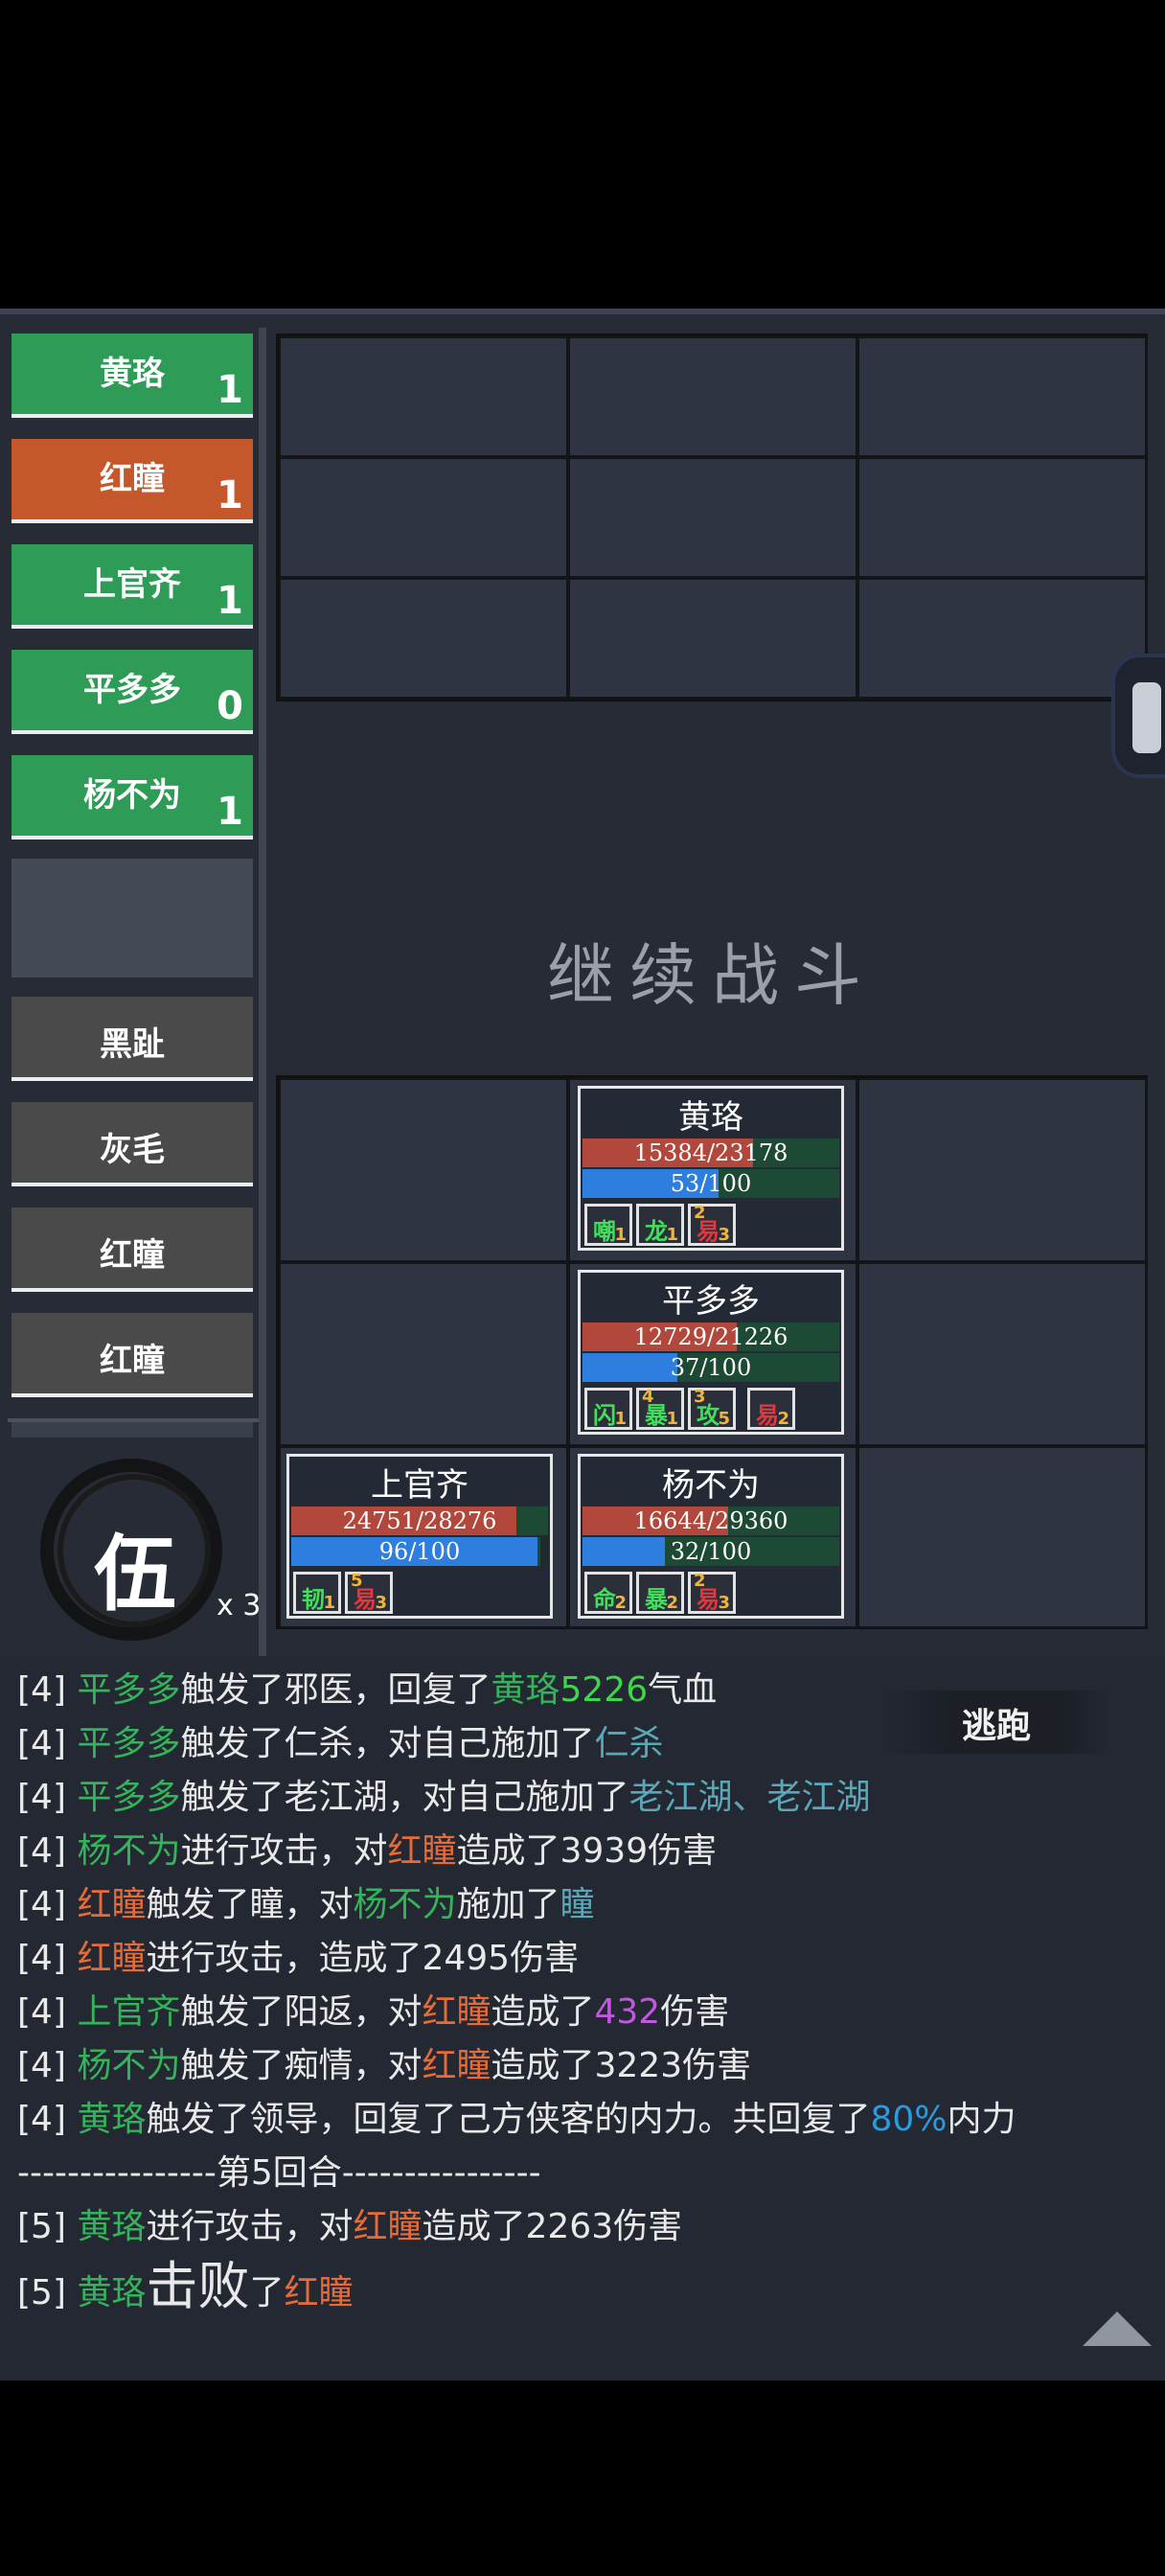 Image resolution: width=1165 pixels, height=2576 pixels. I want to click on log-line: [4] 杨不为进行攻击，对红瞳造成了3939伤害, so click(367, 1851).